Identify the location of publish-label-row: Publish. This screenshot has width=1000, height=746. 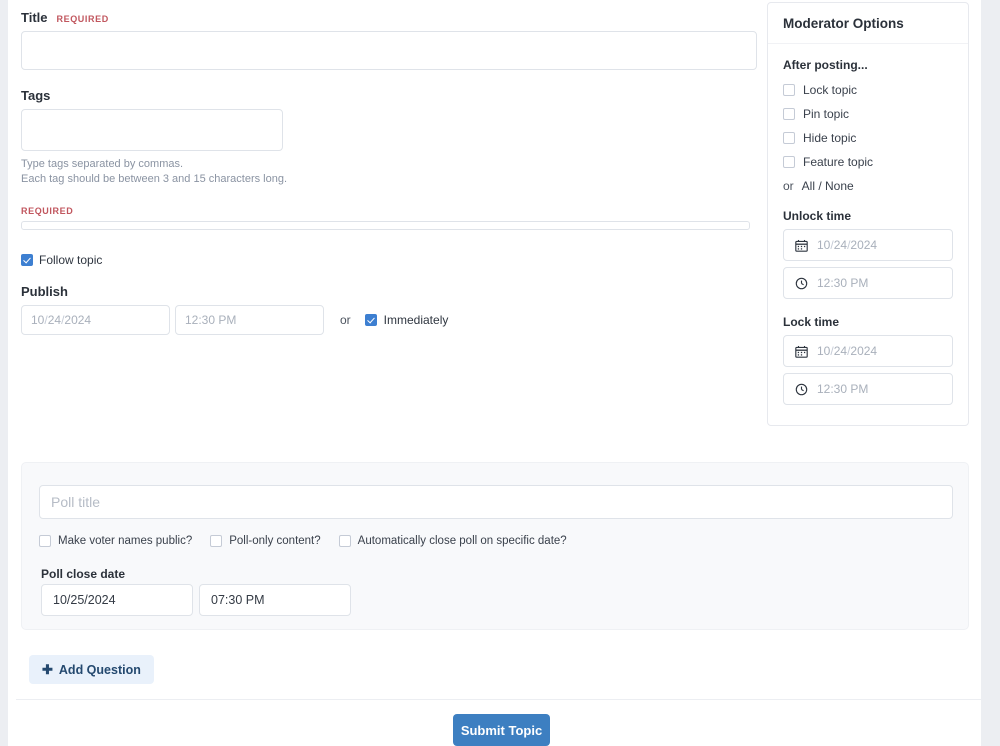
(392, 291).